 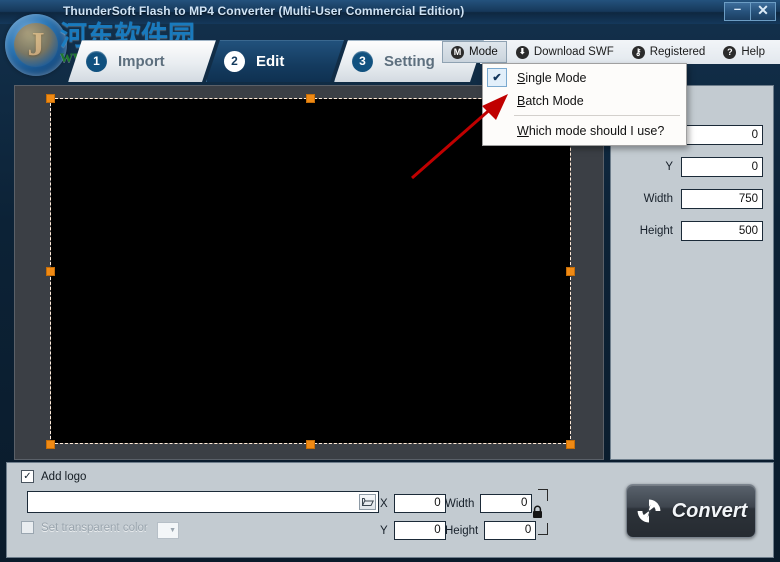 I want to click on help-button: ? Help, so click(x=744, y=52).